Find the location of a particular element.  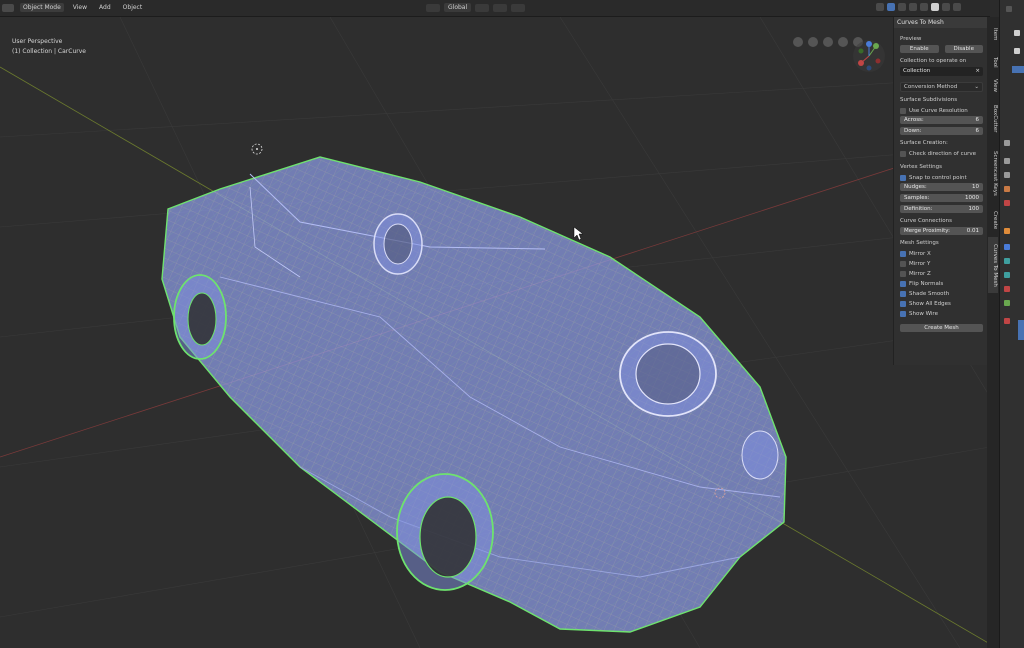

editor-type-icon is located at coordinates (8, 7).